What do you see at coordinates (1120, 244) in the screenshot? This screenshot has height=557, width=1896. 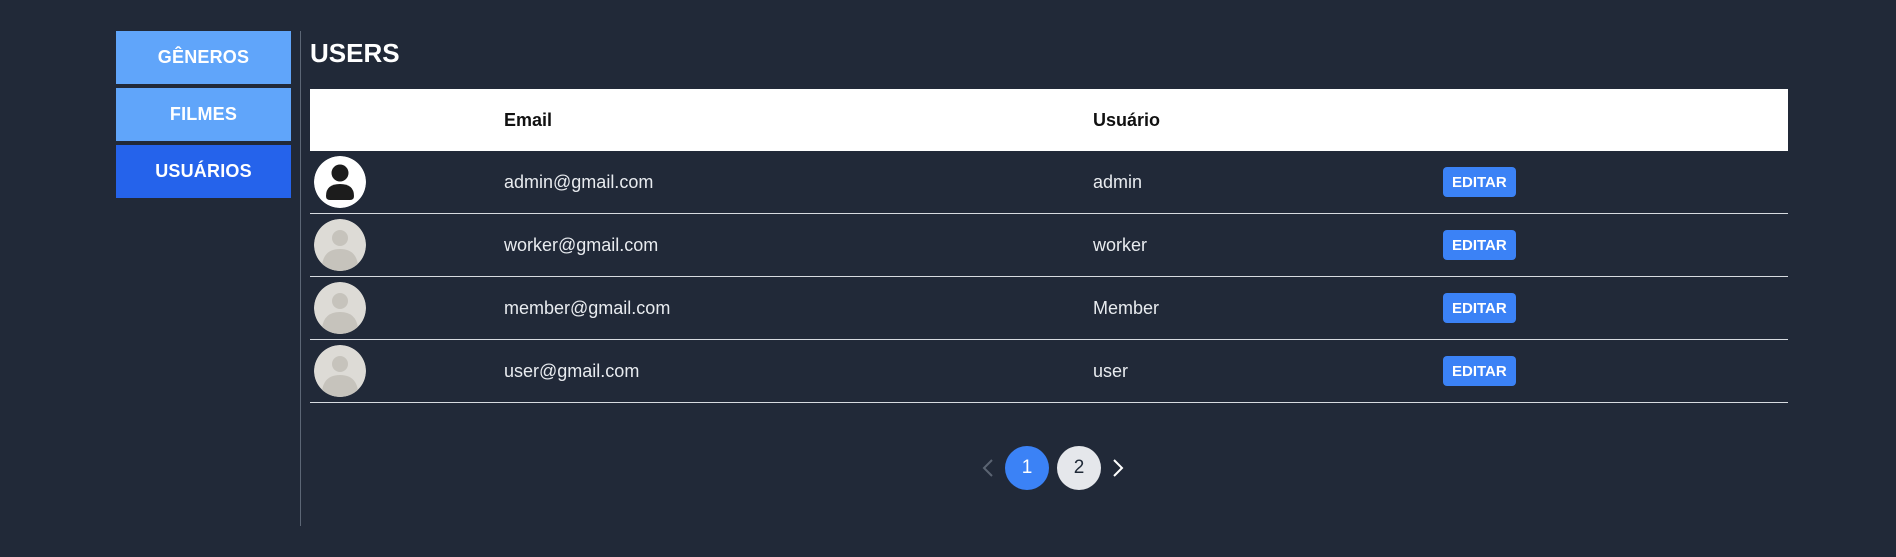 I see `username-cell: worker` at bounding box center [1120, 244].